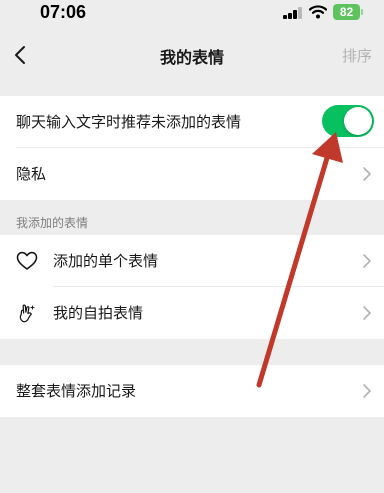 The width and height of the screenshot is (384, 493). Describe the element at coordinates (192, 261) in the screenshot. I see `single-stickers-row: 添加的单个表情` at that location.